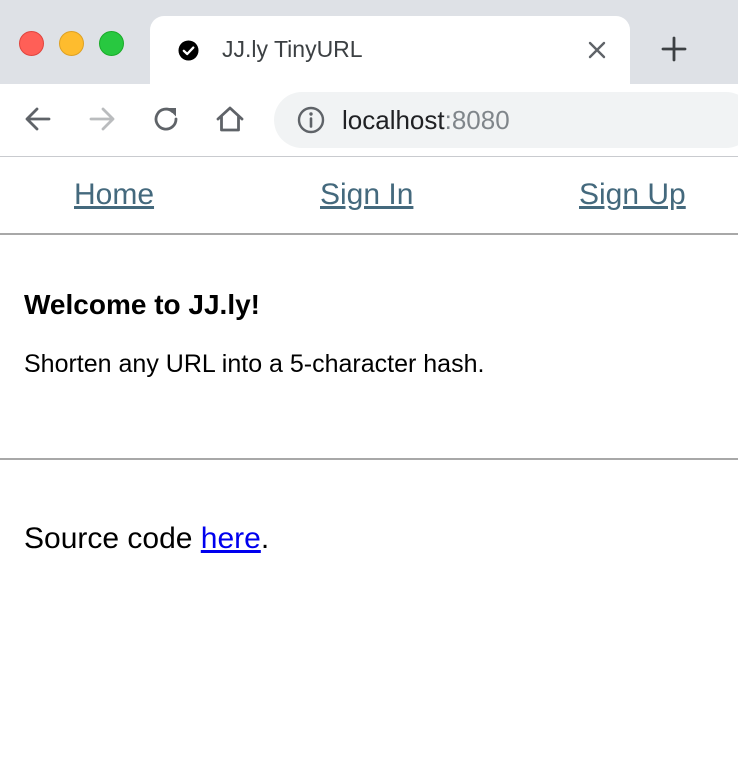 This screenshot has height=760, width=738. I want to click on browser-tab-strip: JJ.ly TinyURL, so click(369, 42).